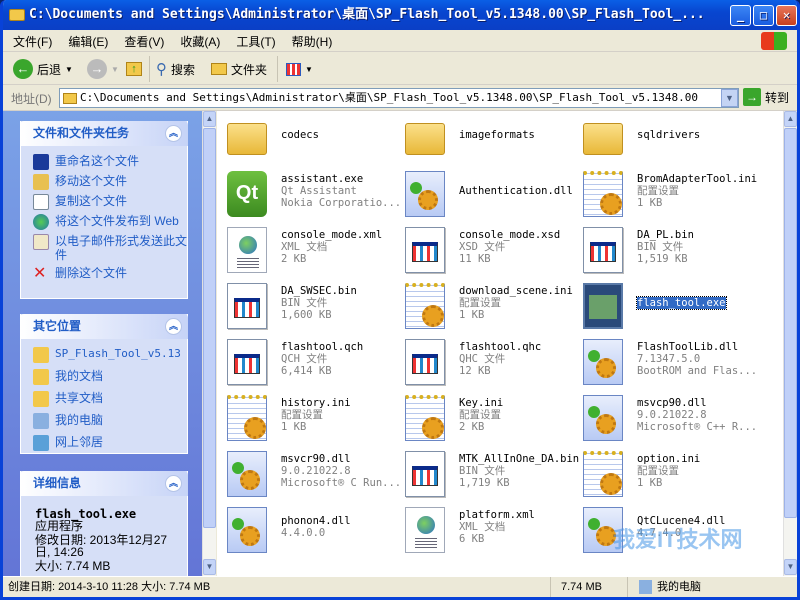 The width and height of the screenshot is (800, 600). What do you see at coordinates (104, 483) in the screenshot?
I see `panel-header: 详细信息 ︽` at bounding box center [104, 483].